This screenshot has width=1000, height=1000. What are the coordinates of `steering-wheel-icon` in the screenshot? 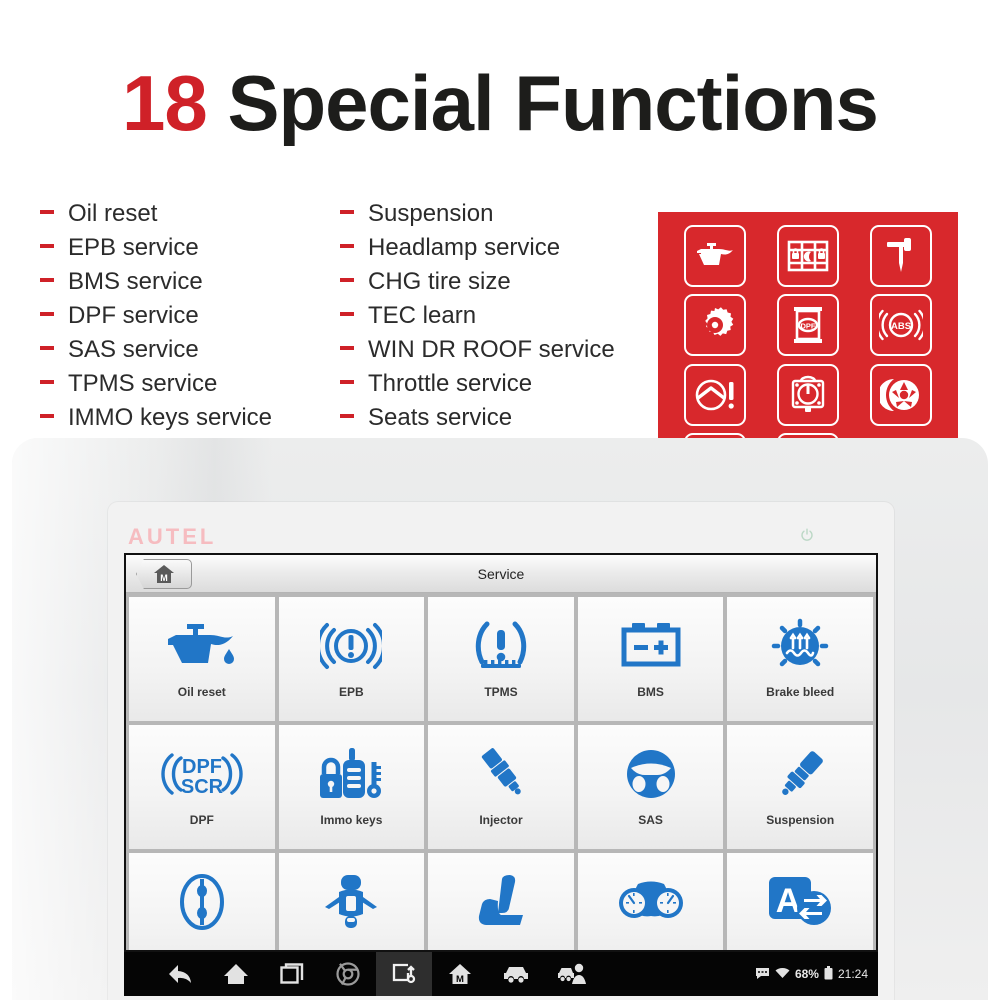 It's located at (651, 774).